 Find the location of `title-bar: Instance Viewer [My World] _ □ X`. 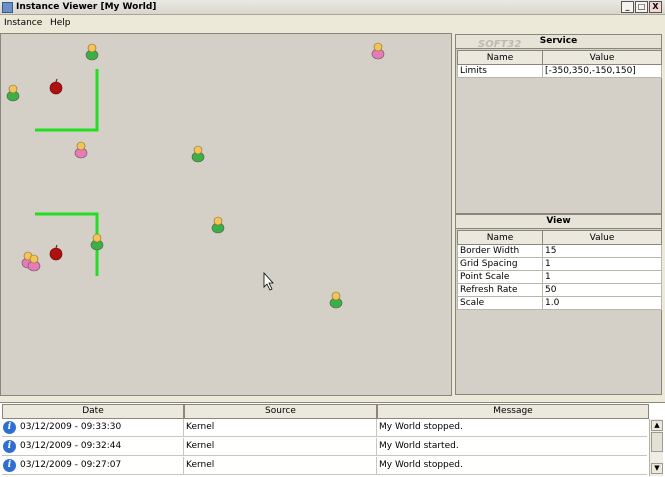

title-bar: Instance Viewer [My World] _ □ X is located at coordinates (332, 7).